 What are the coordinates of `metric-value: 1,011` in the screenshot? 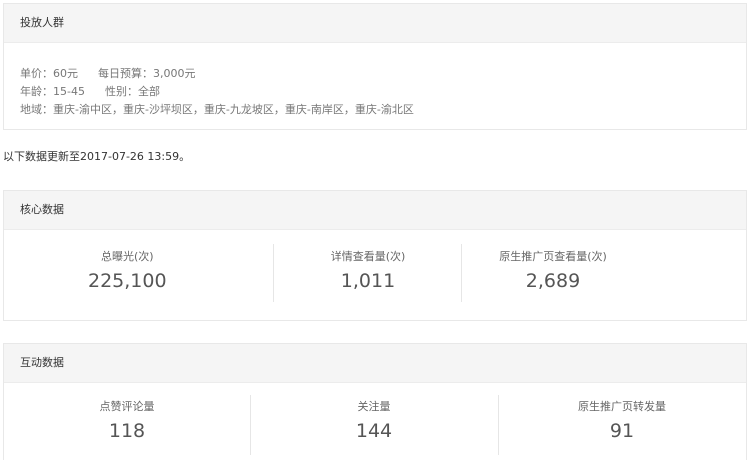 It's located at (368, 281).